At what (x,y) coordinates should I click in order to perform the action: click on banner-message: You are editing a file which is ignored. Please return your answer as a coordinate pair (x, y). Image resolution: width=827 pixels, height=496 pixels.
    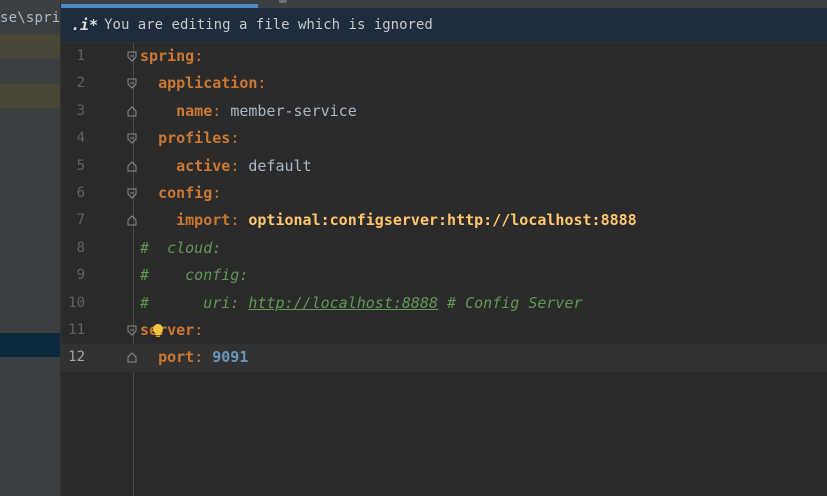
    Looking at the image, I should click on (268, 25).